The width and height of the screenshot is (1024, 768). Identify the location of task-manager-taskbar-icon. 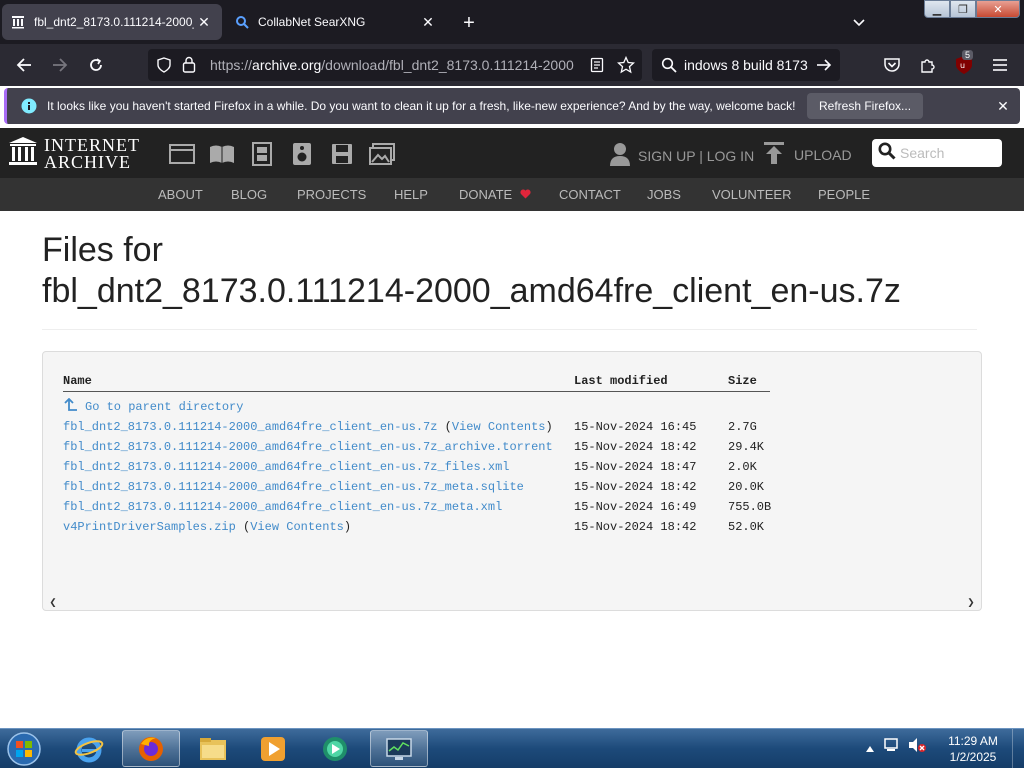
(399, 748).